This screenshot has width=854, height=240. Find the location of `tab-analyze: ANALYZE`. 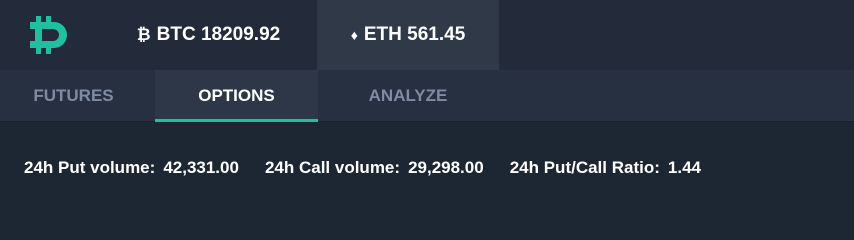

tab-analyze: ANALYZE is located at coordinates (408, 95).